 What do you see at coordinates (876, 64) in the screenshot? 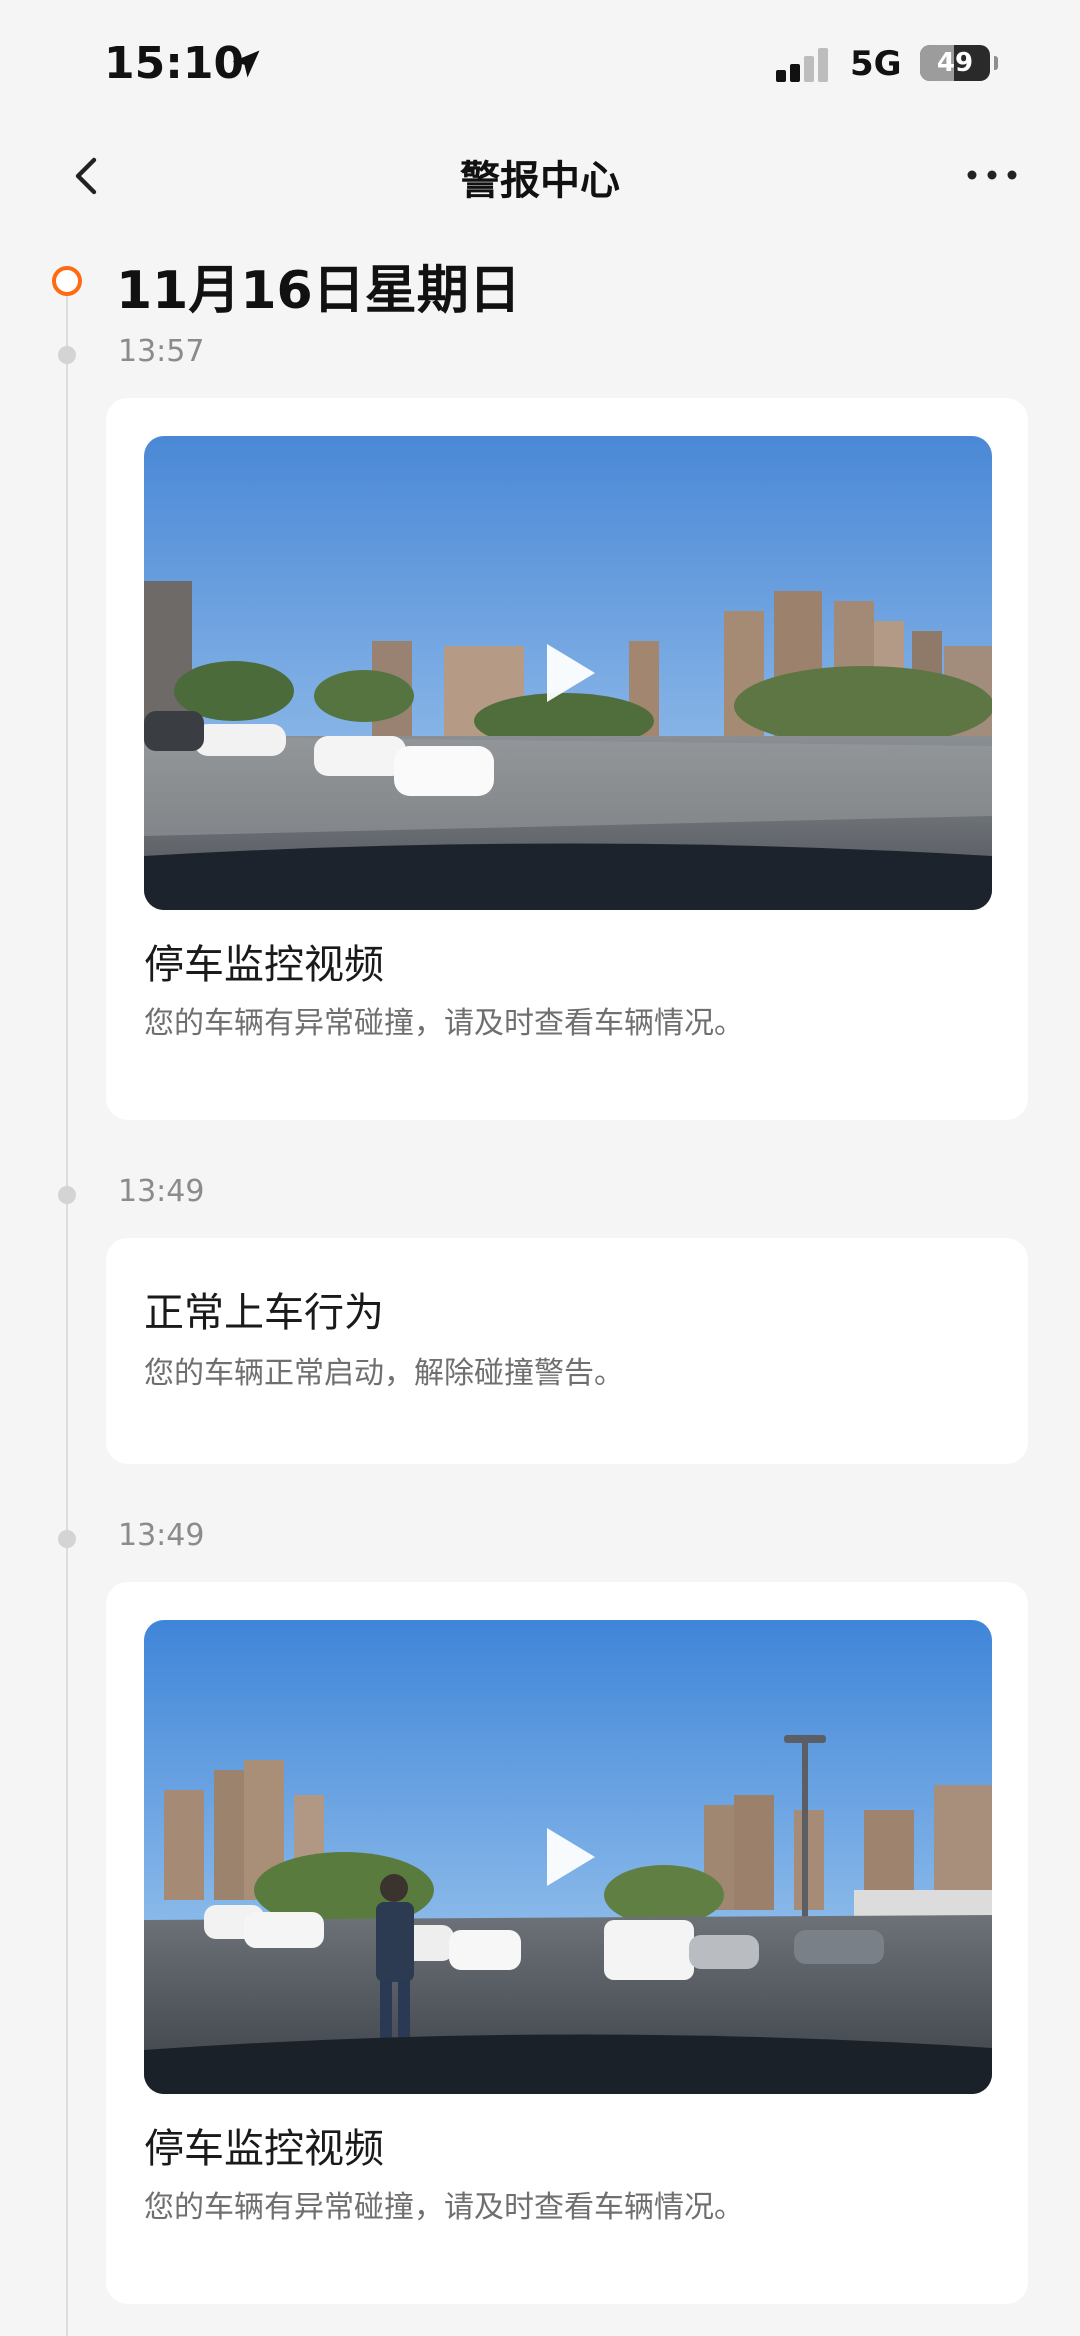
I see `network-type: 5G` at bounding box center [876, 64].